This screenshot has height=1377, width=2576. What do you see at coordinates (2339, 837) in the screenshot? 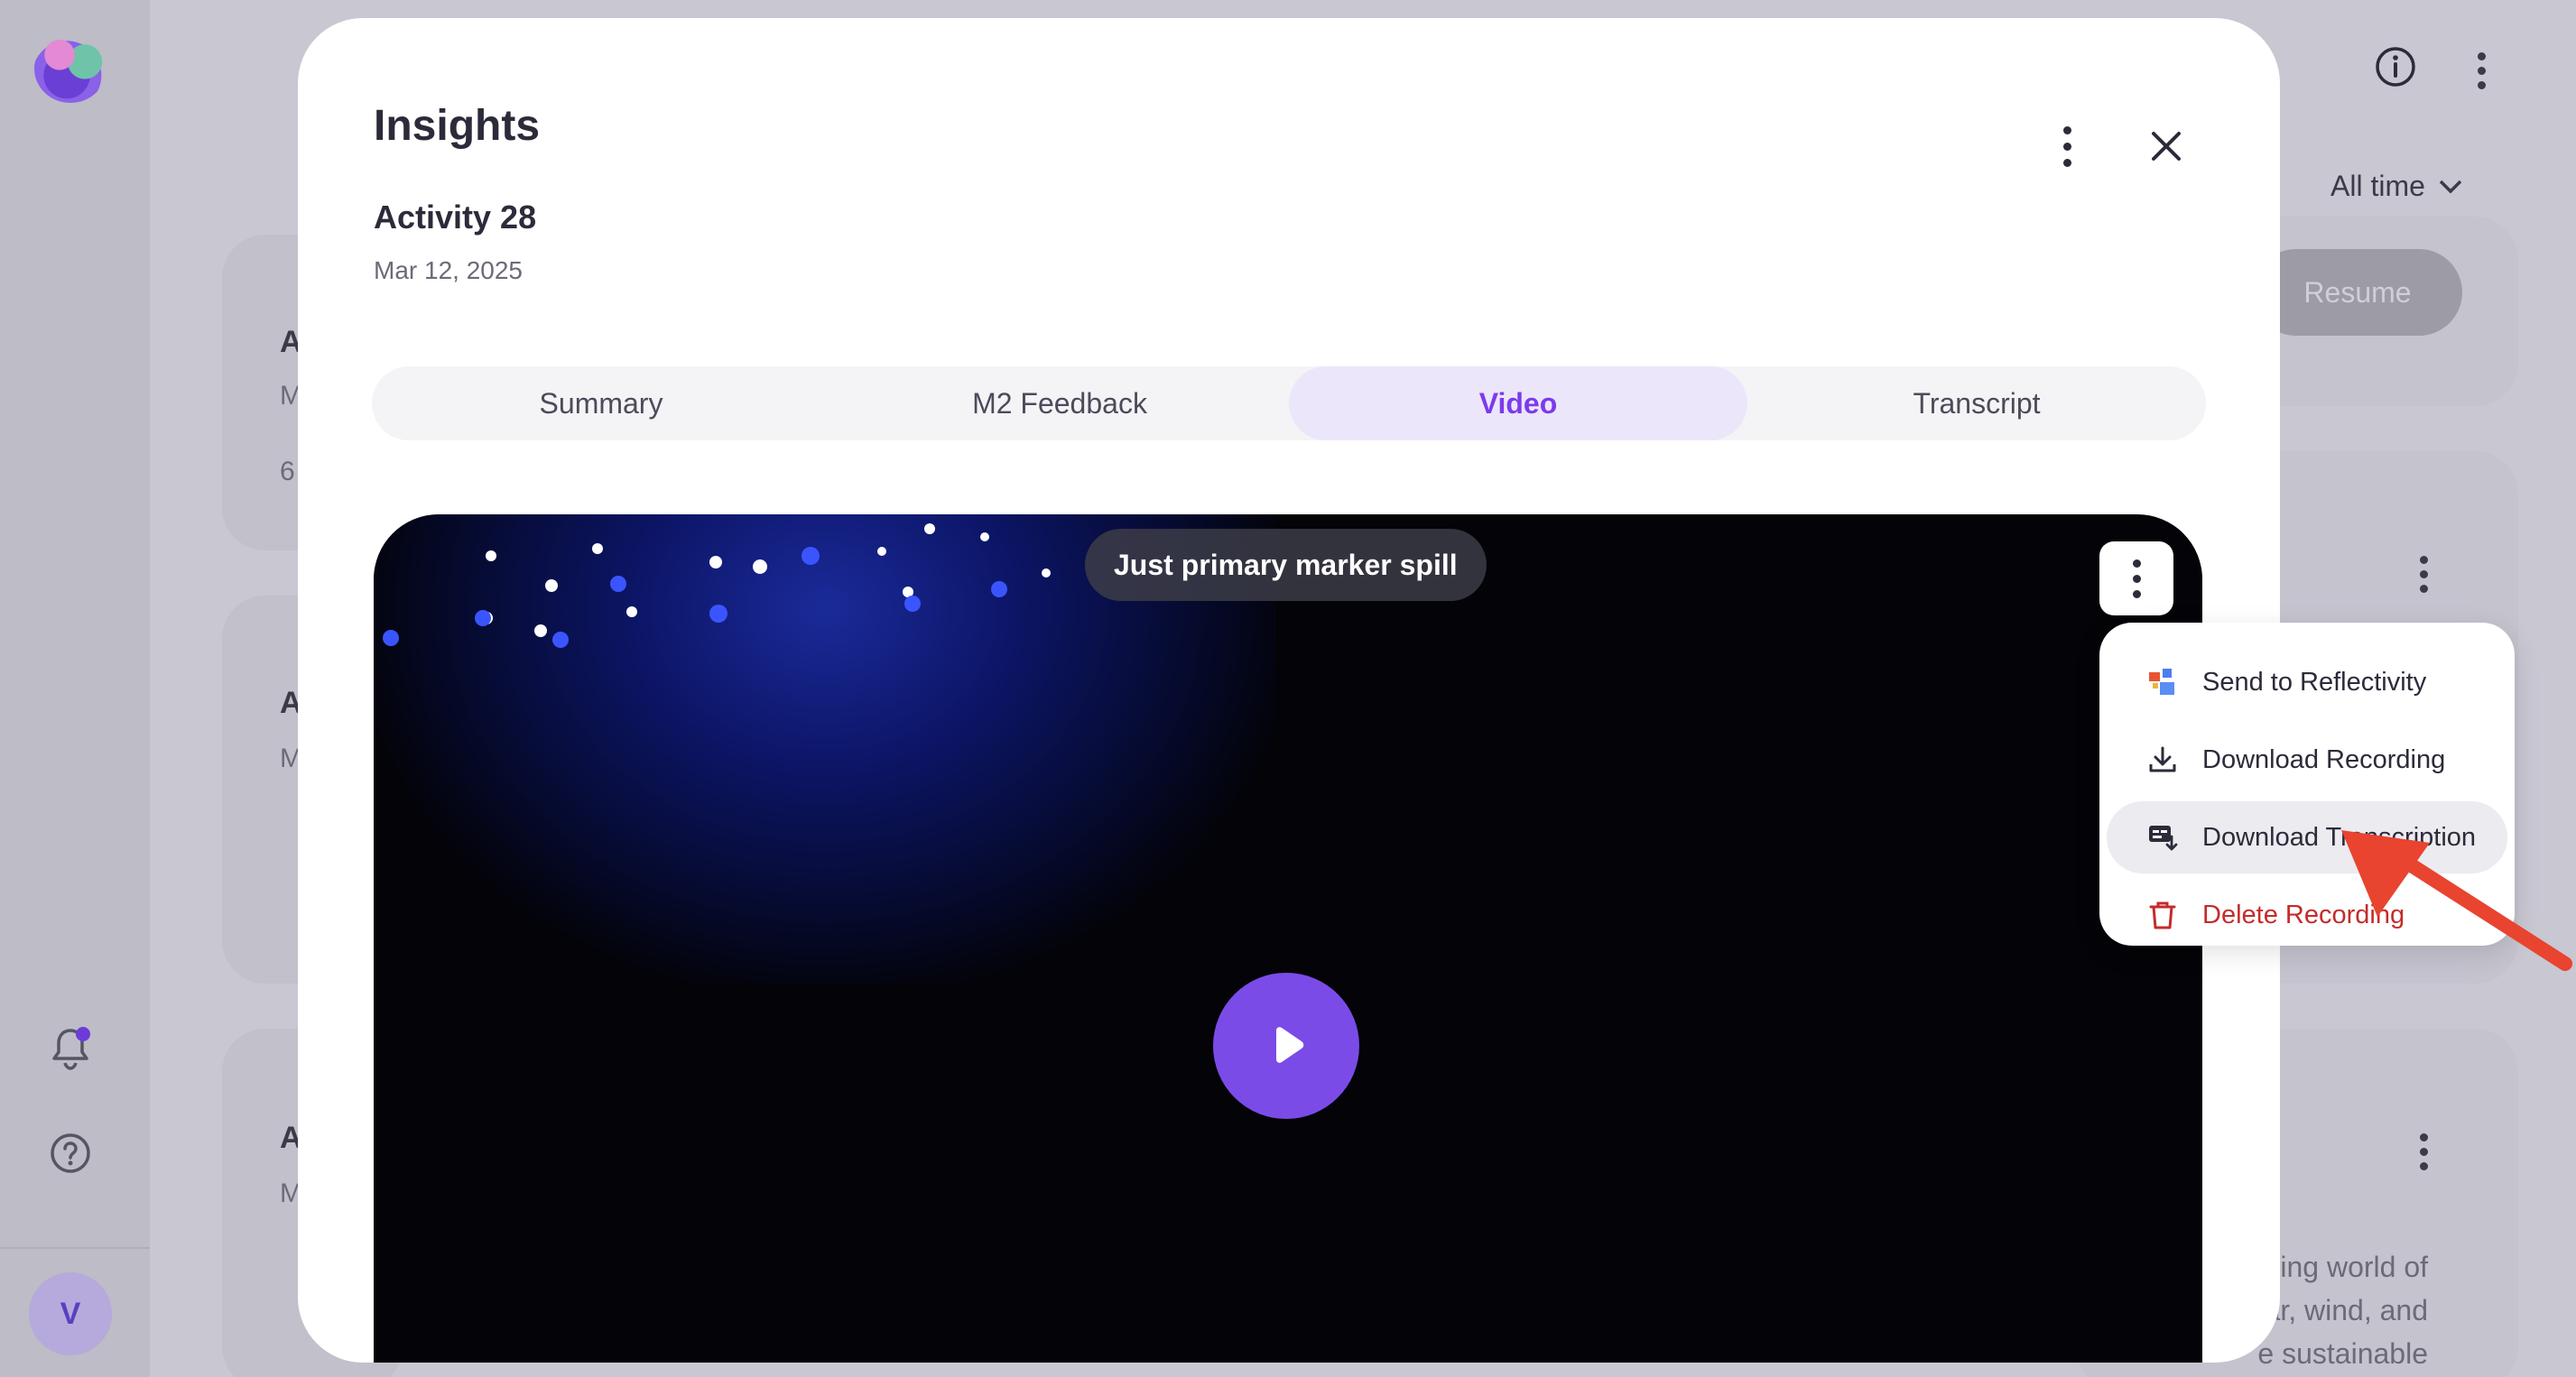
I see `menu-item-label: Download Transcription` at bounding box center [2339, 837].